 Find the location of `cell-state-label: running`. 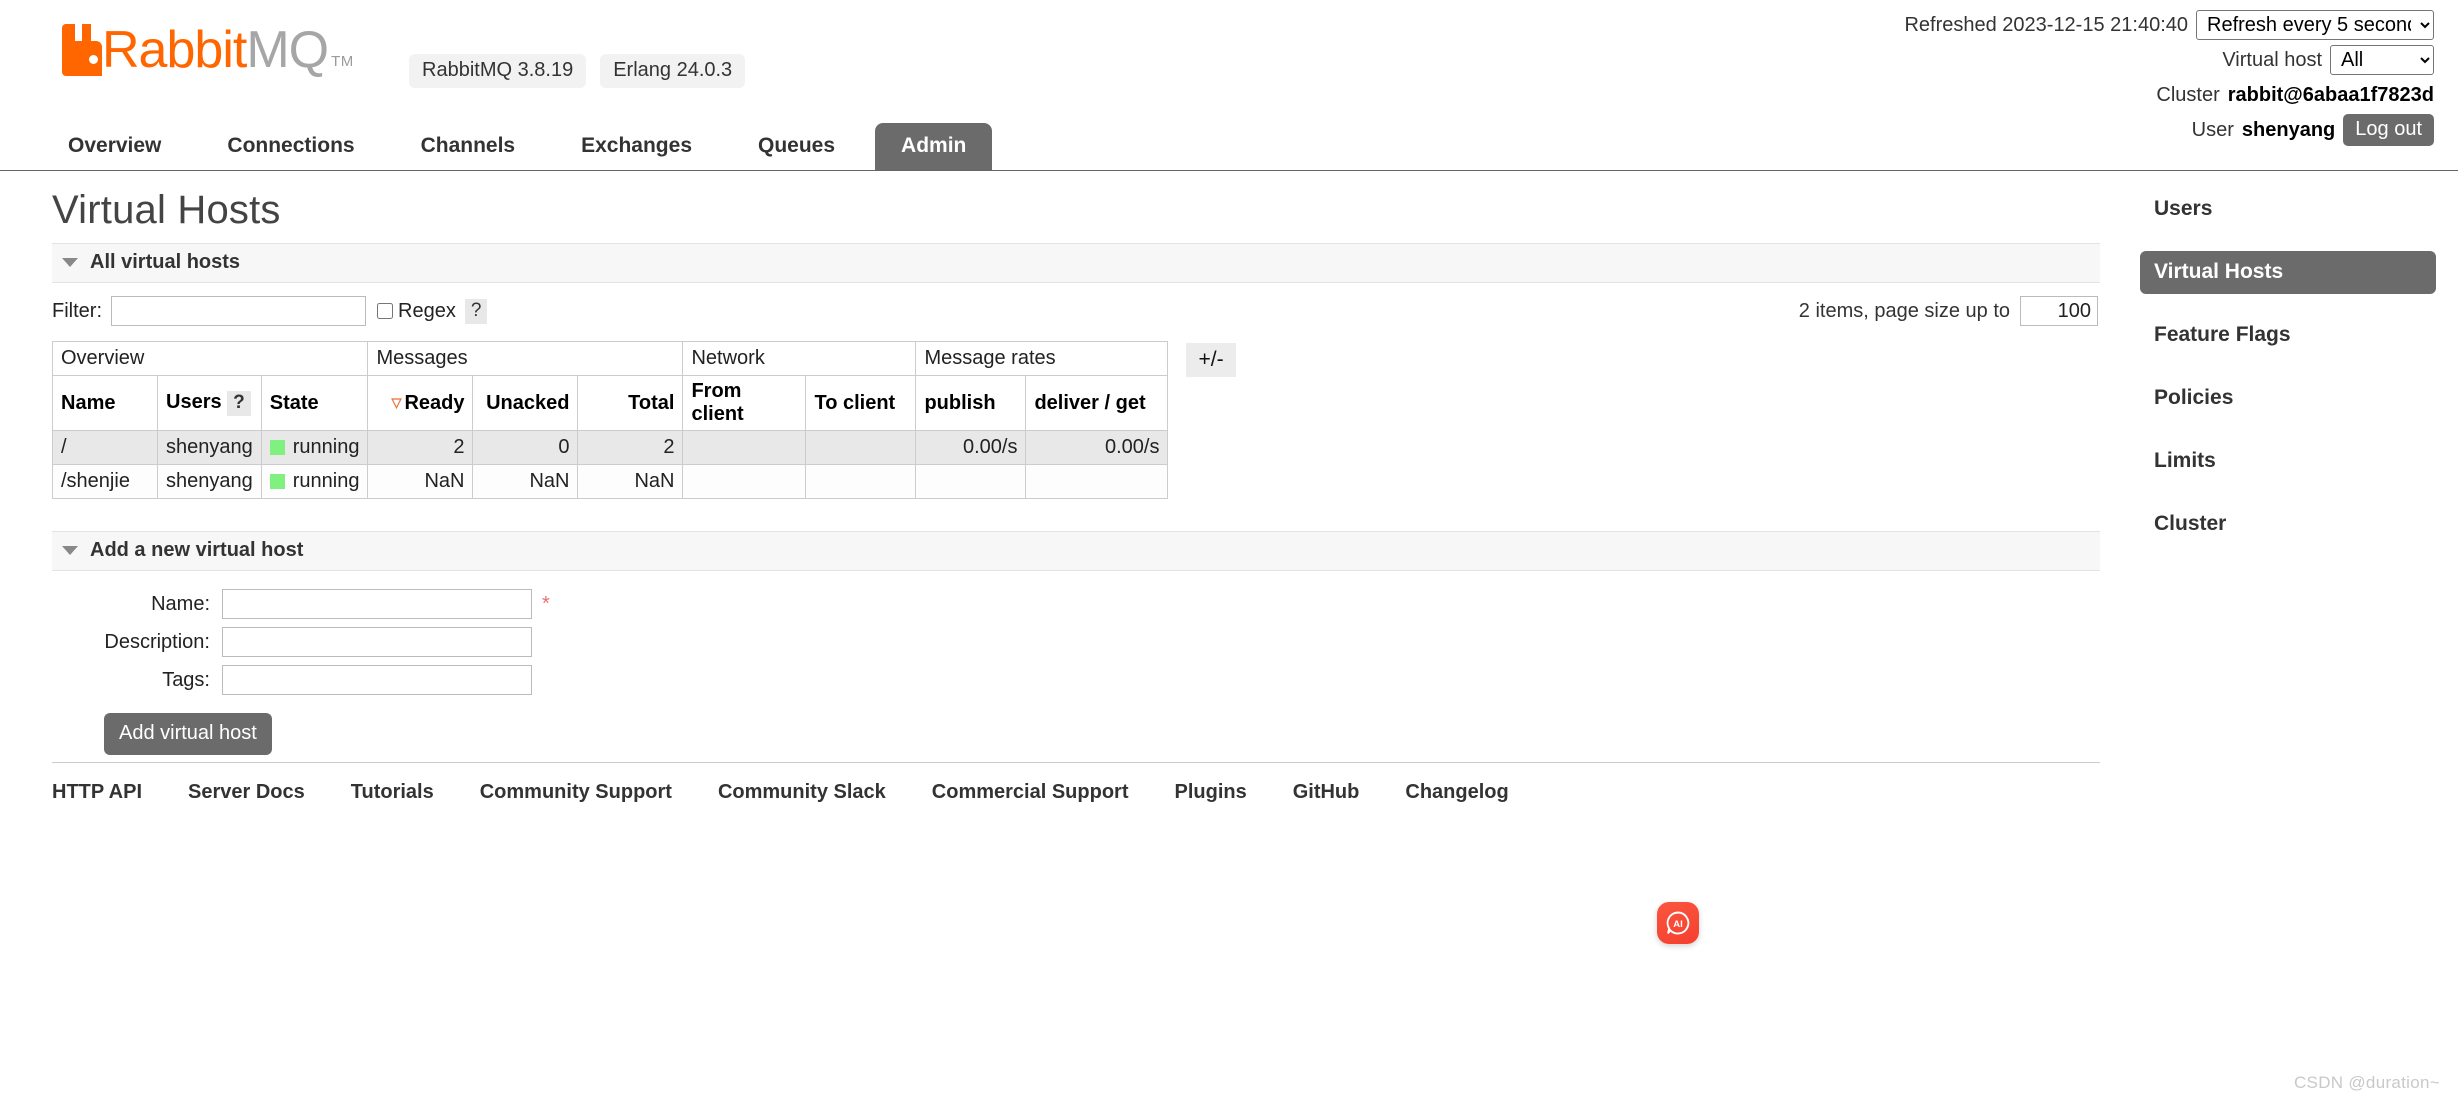

cell-state-label: running is located at coordinates (326, 481).